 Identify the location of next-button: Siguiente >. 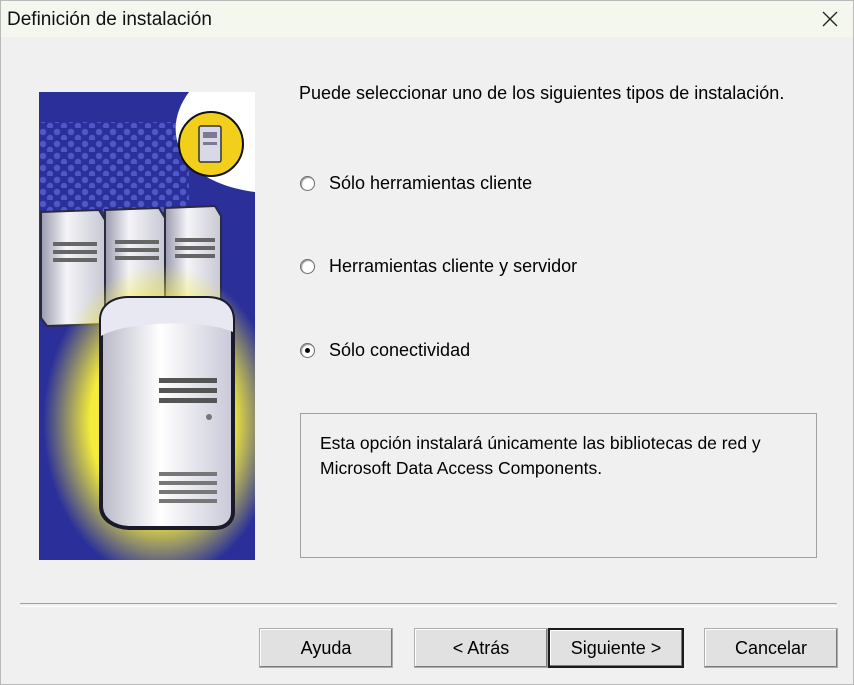
(616, 648).